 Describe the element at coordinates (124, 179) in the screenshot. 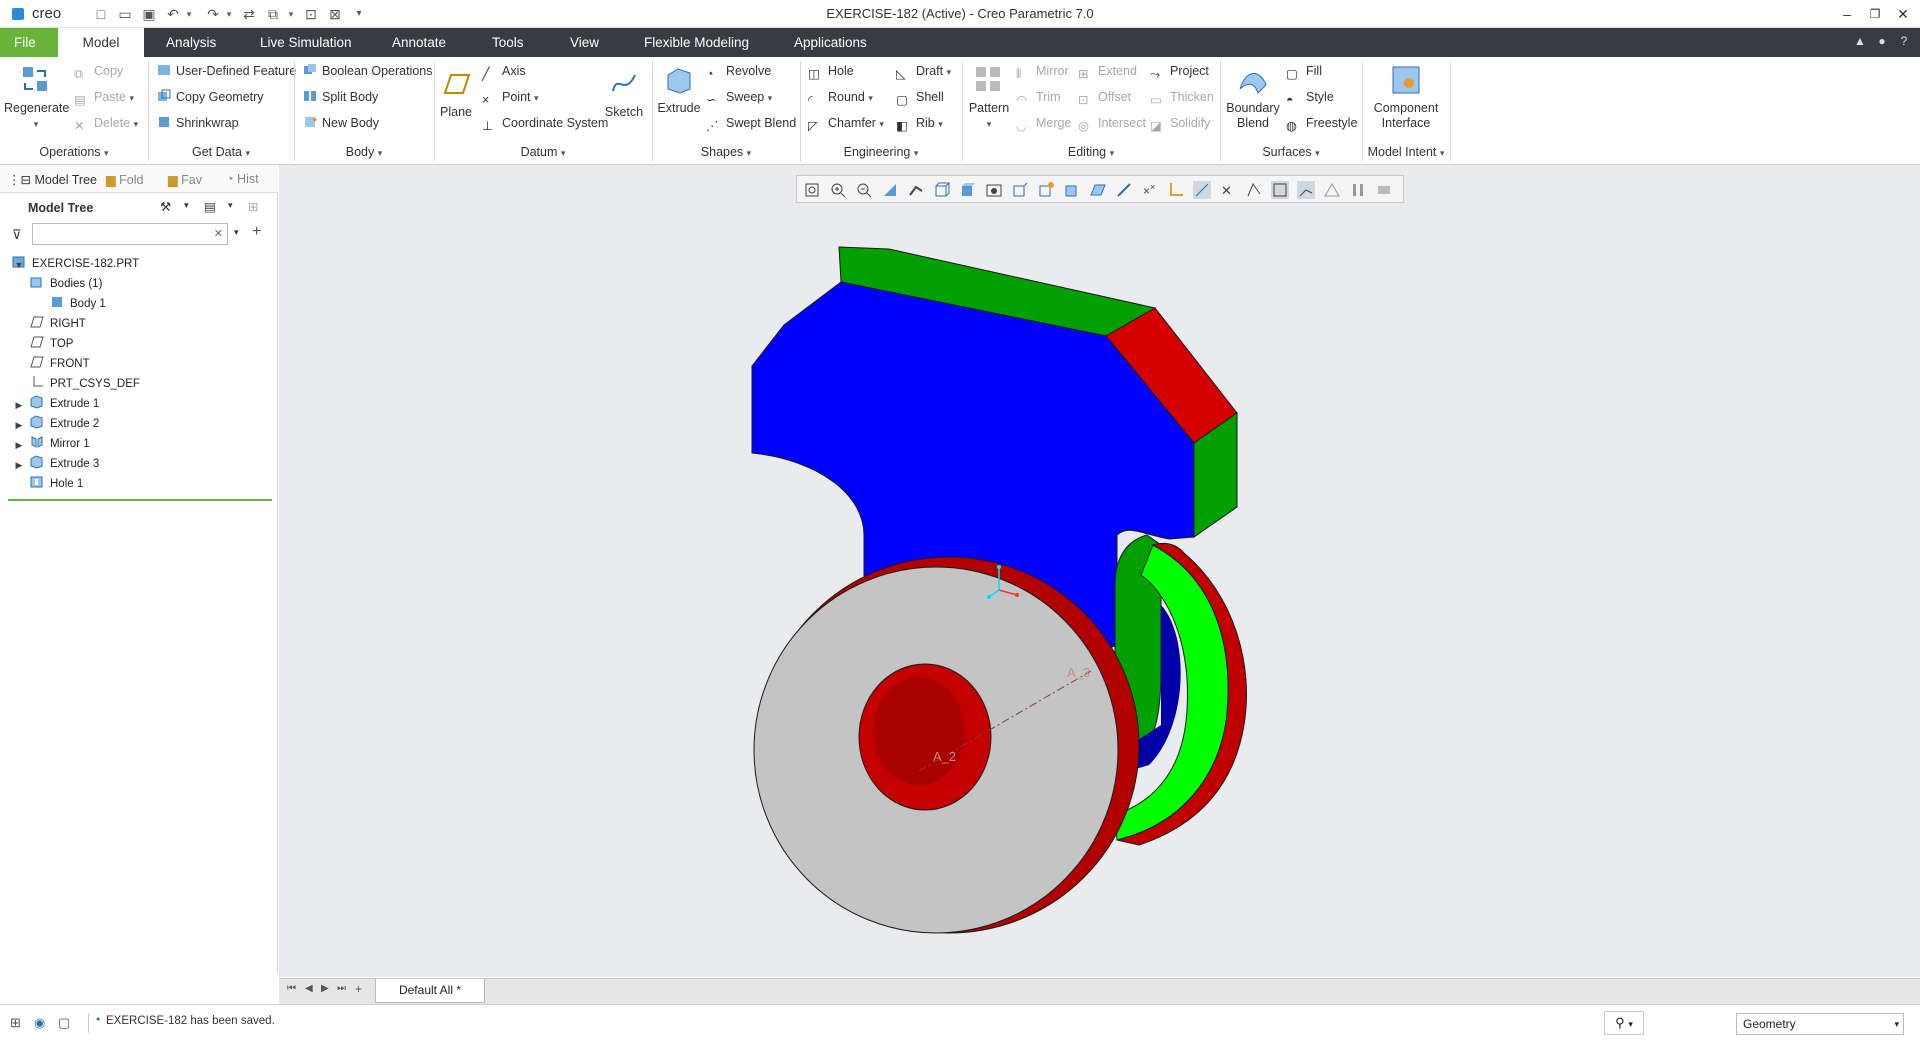

I see `tab-folder-browser: ▆ Fold` at that location.